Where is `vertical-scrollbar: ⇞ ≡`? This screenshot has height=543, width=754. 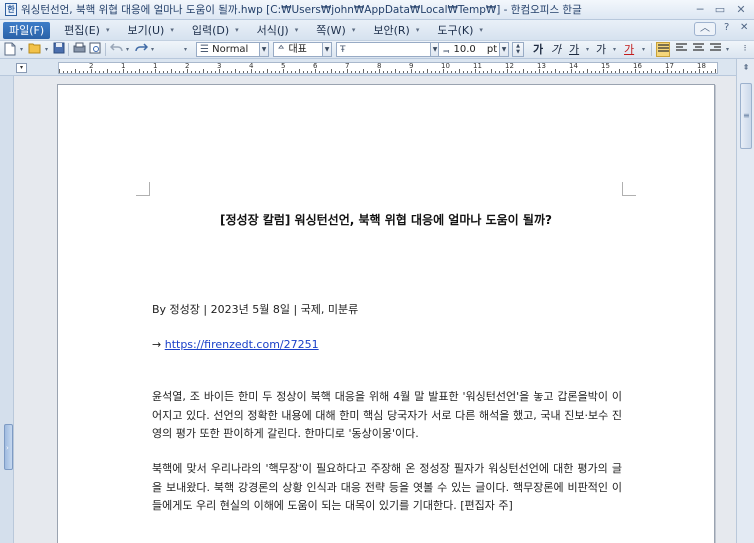
vertical-scrollbar: ⇞ ≡ is located at coordinates (745, 301).